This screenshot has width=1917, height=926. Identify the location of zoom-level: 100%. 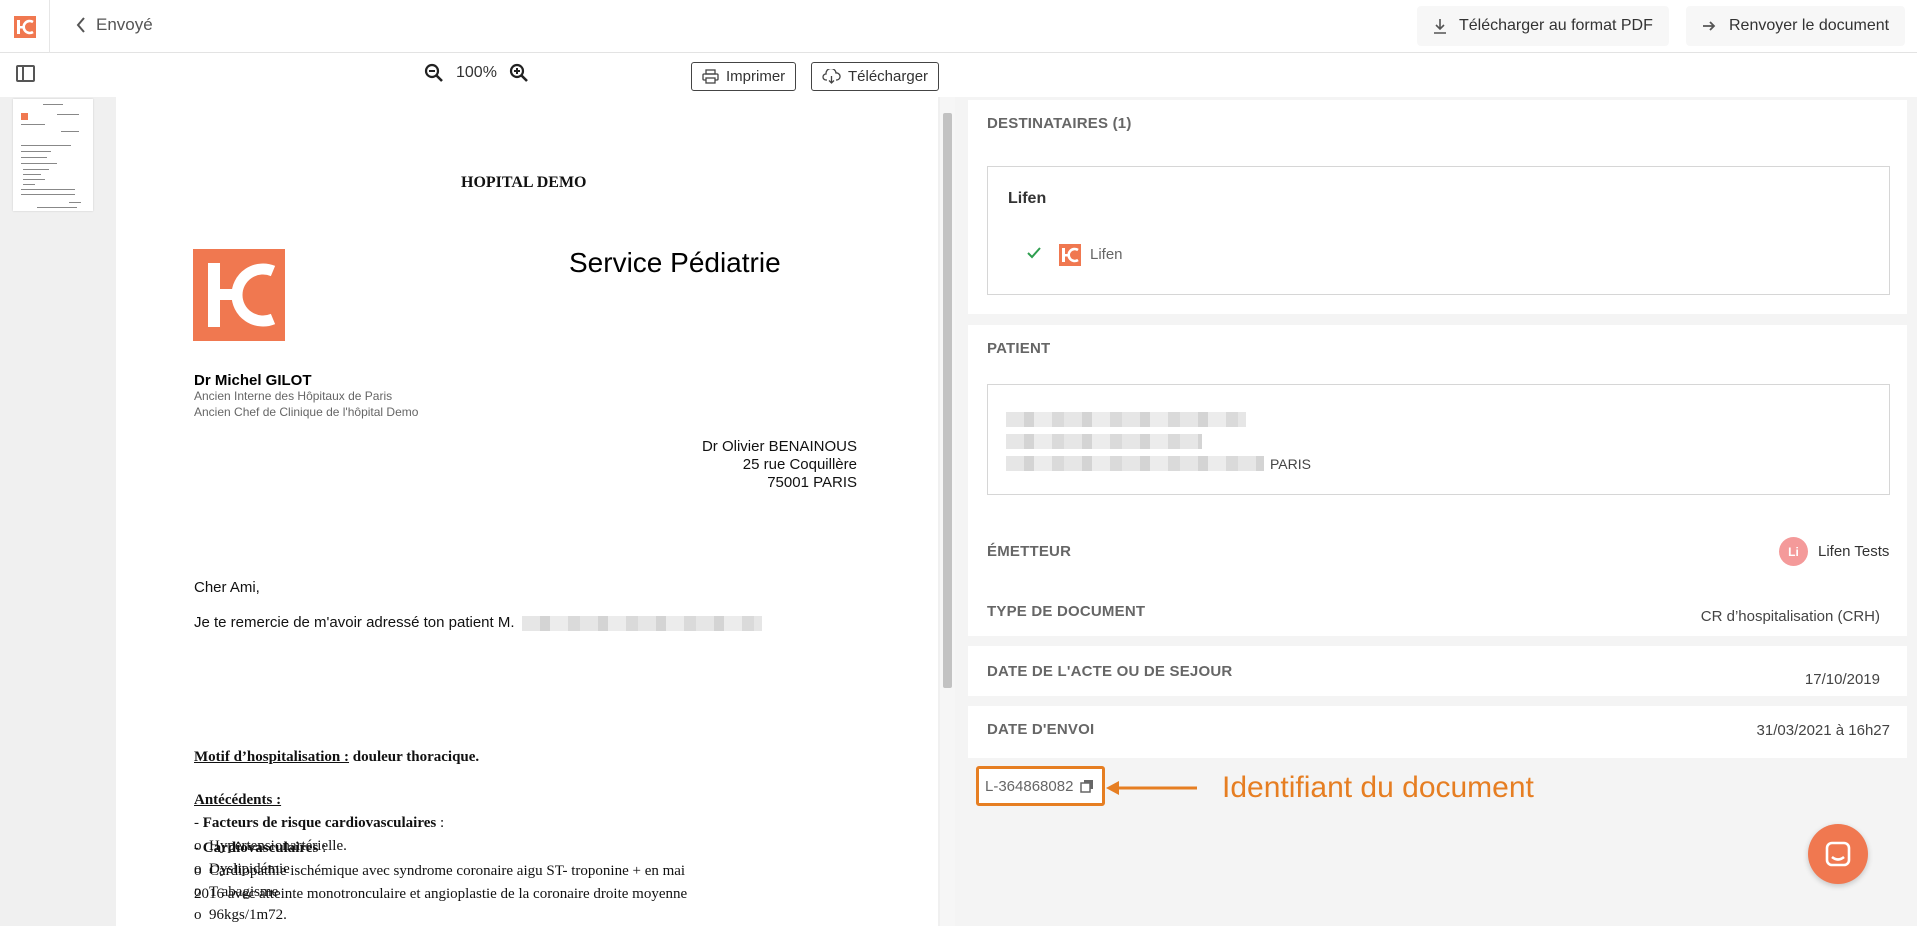
(476, 72).